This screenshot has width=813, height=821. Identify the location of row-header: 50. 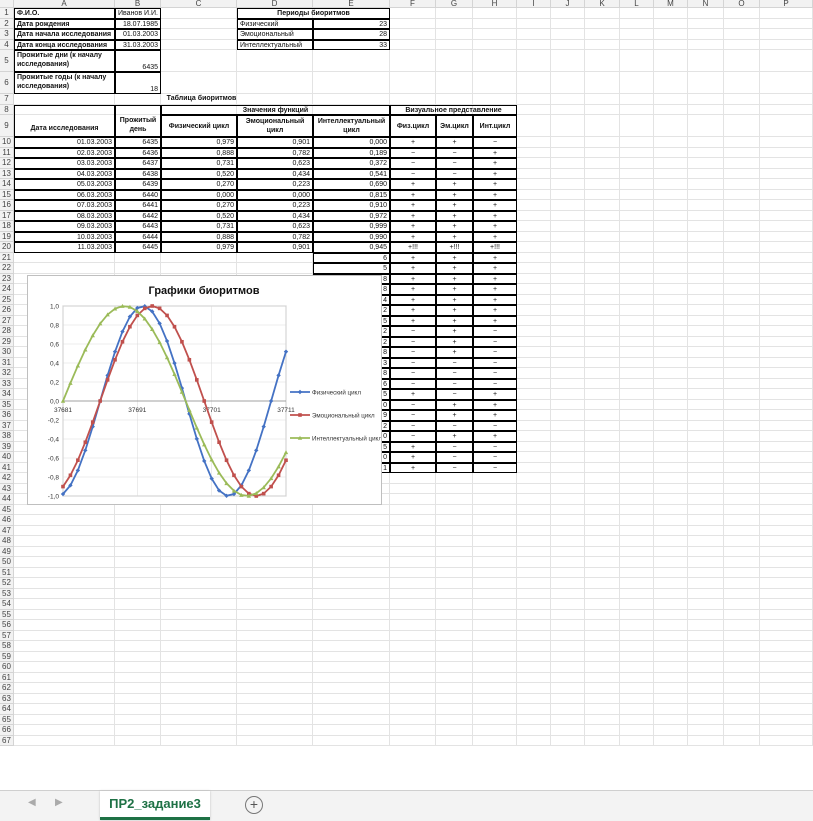
(7, 562).